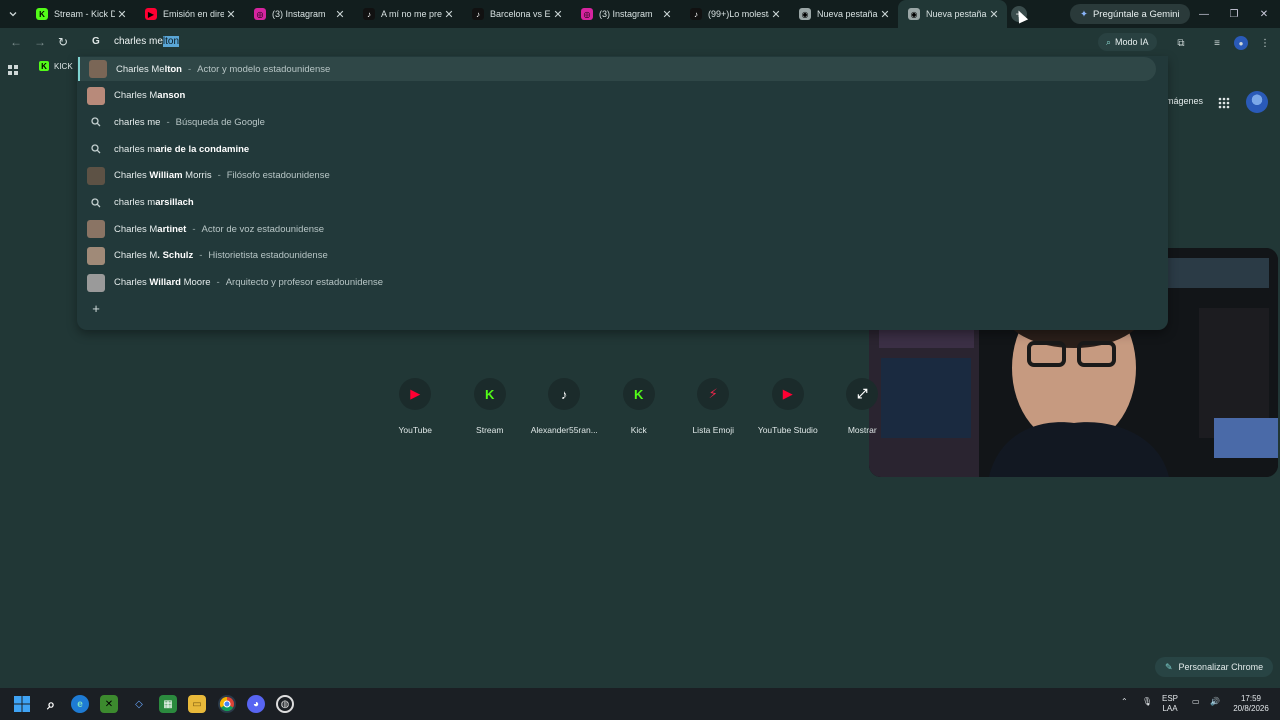  I want to click on gemini-sparkle-icon: ✦, so click(1084, 14).